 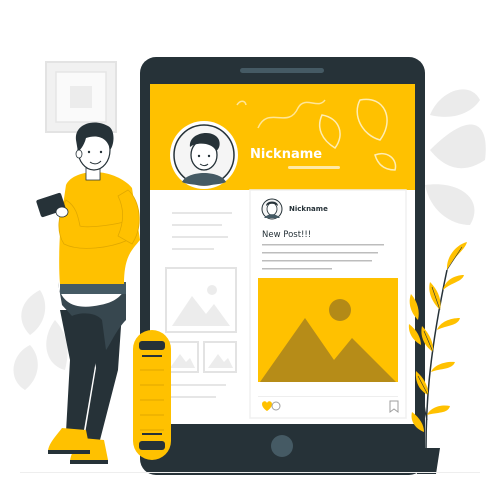 What do you see at coordinates (328, 330) in the screenshot?
I see `post-image` at bounding box center [328, 330].